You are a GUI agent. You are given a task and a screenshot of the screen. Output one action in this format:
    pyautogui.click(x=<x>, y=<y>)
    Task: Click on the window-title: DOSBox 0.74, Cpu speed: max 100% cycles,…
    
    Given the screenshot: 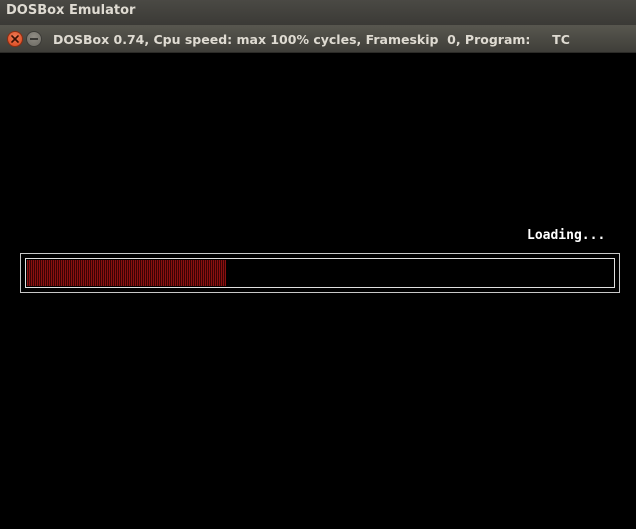 What is the action you would take?
    pyautogui.click(x=311, y=39)
    